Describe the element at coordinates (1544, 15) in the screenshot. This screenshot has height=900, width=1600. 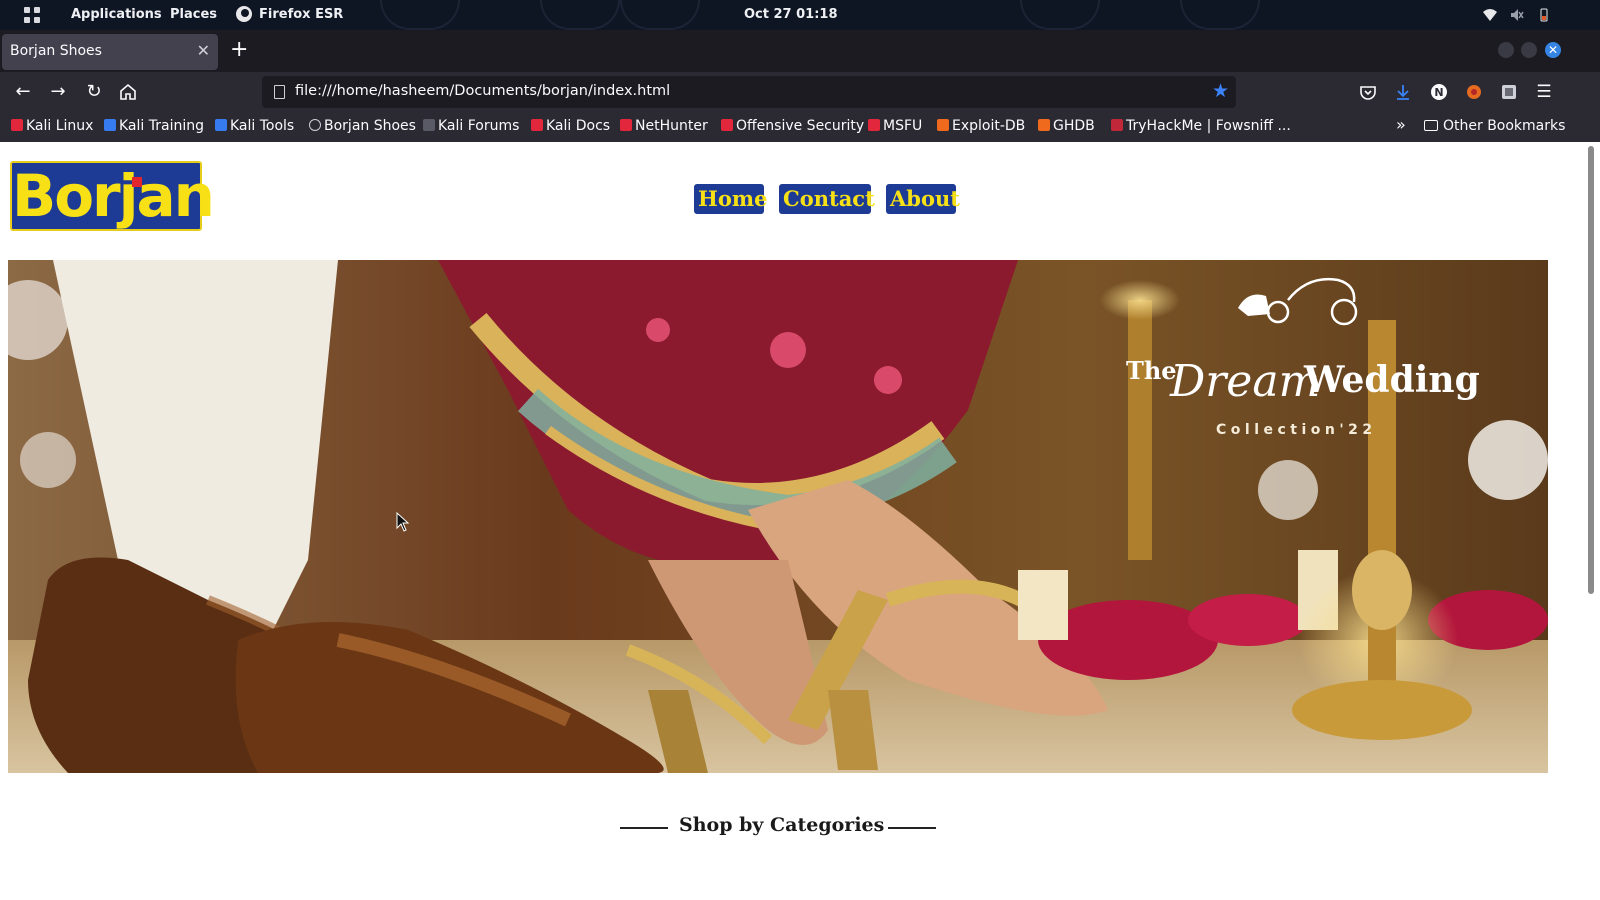
I see `battery-icon` at that location.